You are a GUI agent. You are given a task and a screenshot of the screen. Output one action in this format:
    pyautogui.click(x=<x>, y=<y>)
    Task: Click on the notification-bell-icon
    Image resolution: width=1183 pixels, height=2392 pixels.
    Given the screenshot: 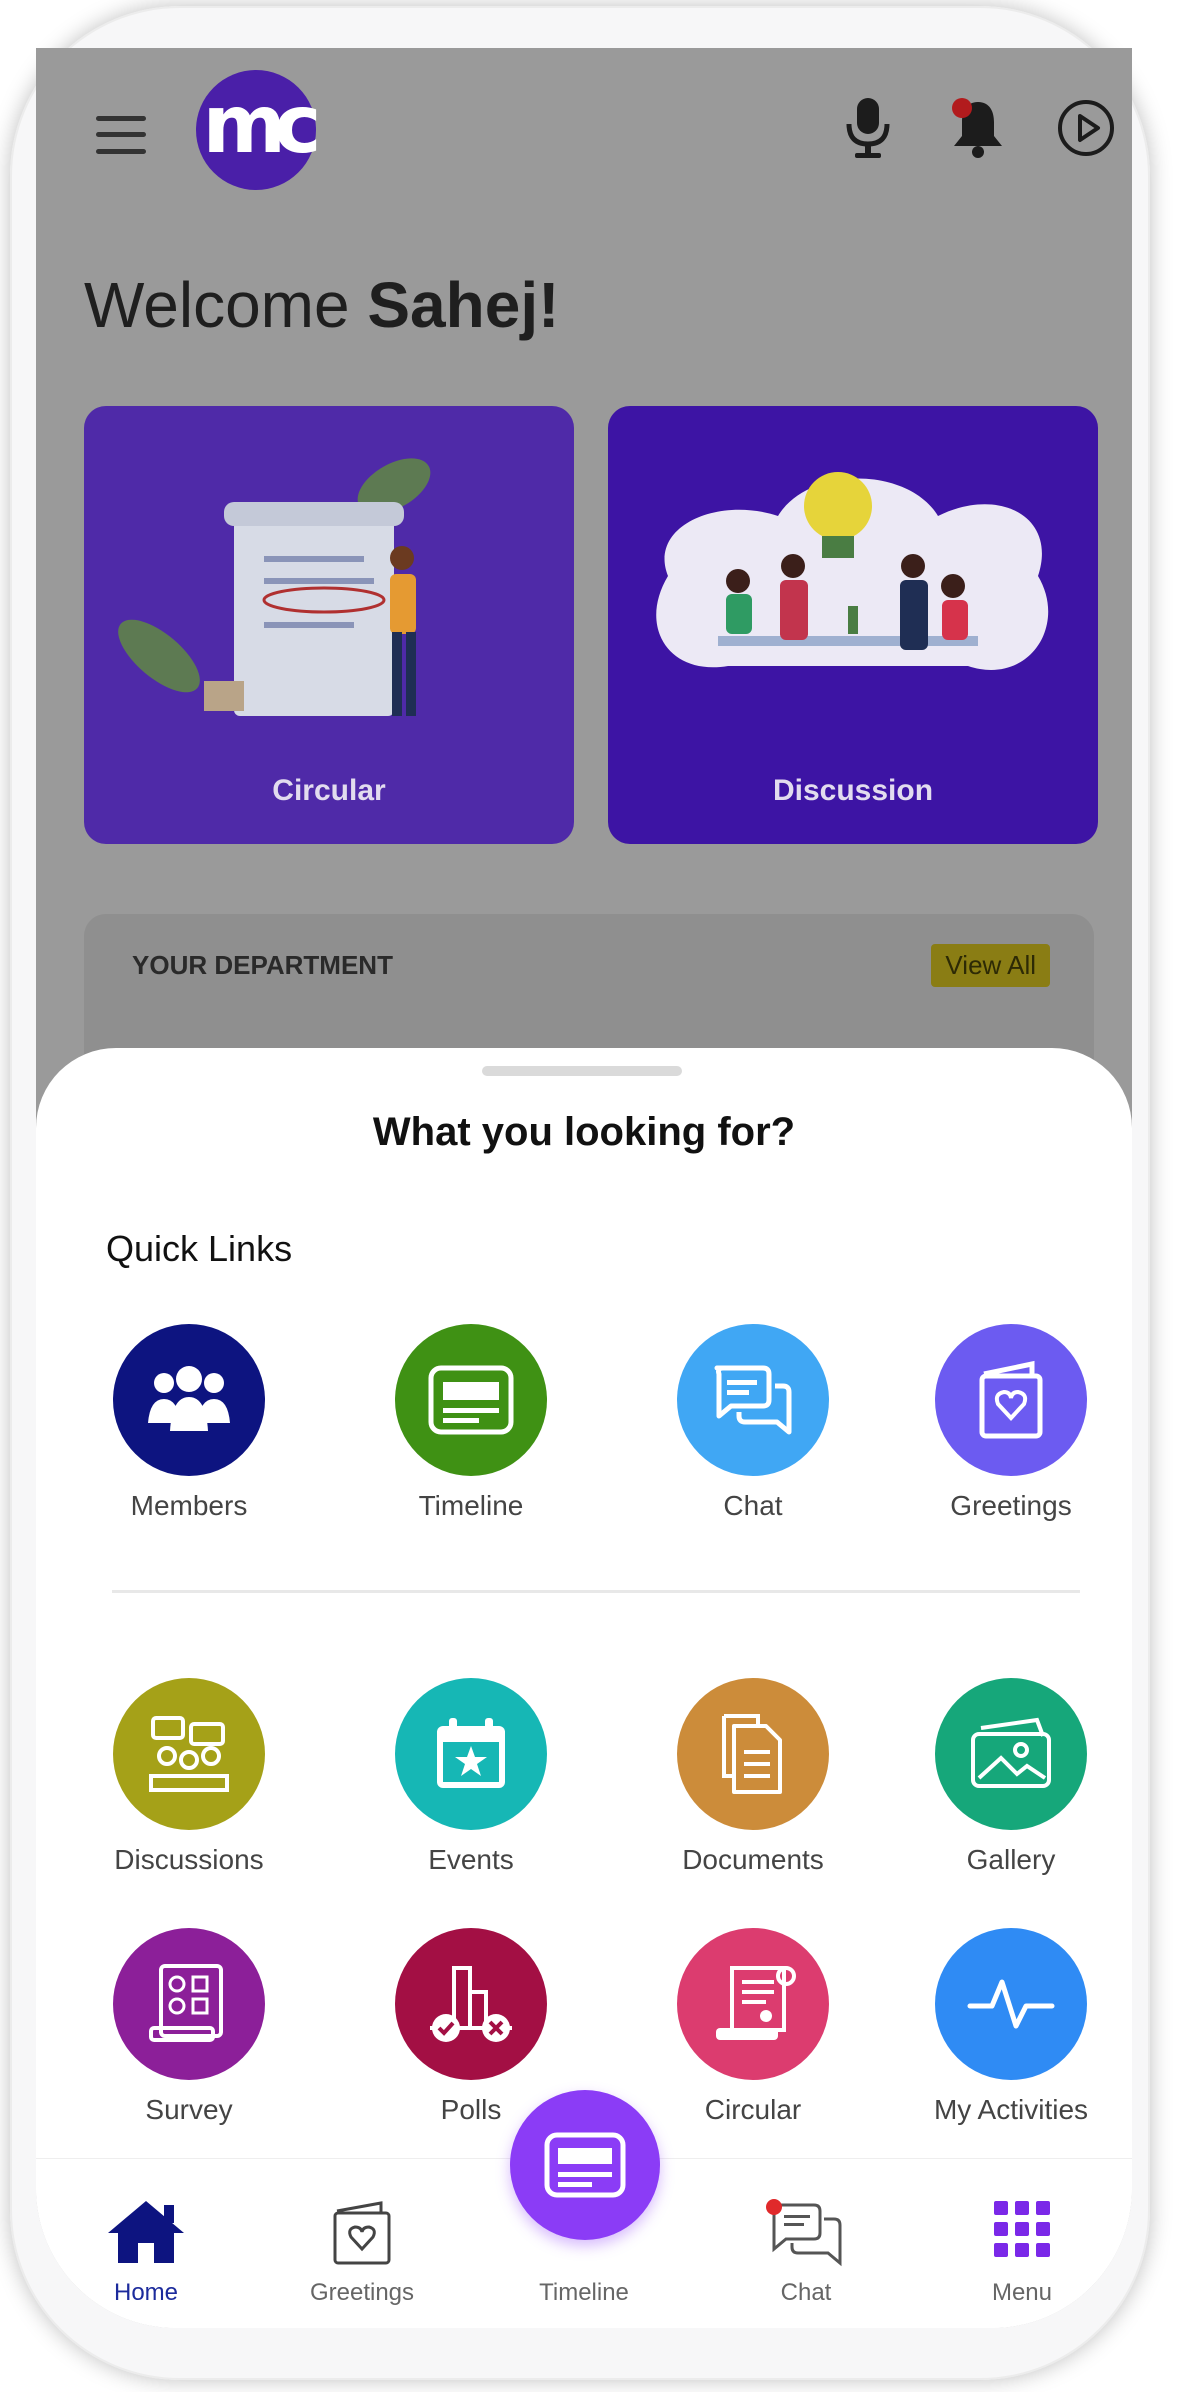 What is the action you would take?
    pyautogui.click(x=978, y=128)
    